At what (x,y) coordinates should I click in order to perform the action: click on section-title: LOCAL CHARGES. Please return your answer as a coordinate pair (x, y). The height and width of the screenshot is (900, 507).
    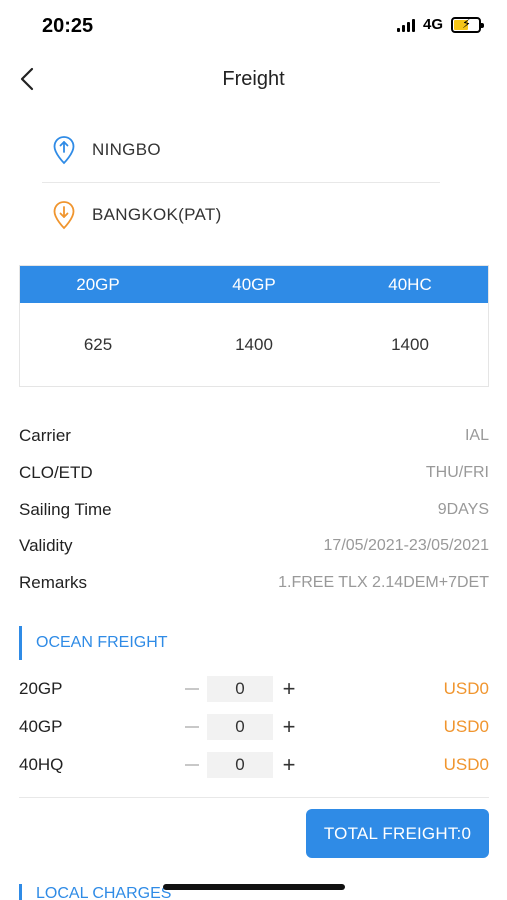
    Looking at the image, I should click on (104, 892).